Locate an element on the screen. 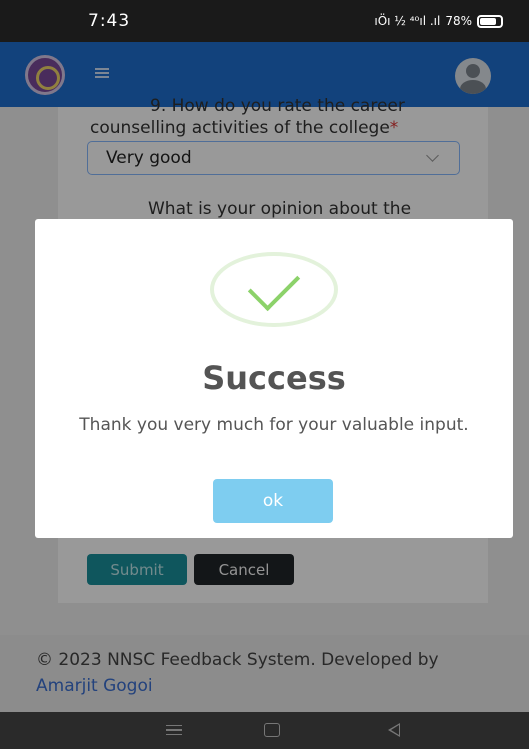  home-icon is located at coordinates (272, 730).